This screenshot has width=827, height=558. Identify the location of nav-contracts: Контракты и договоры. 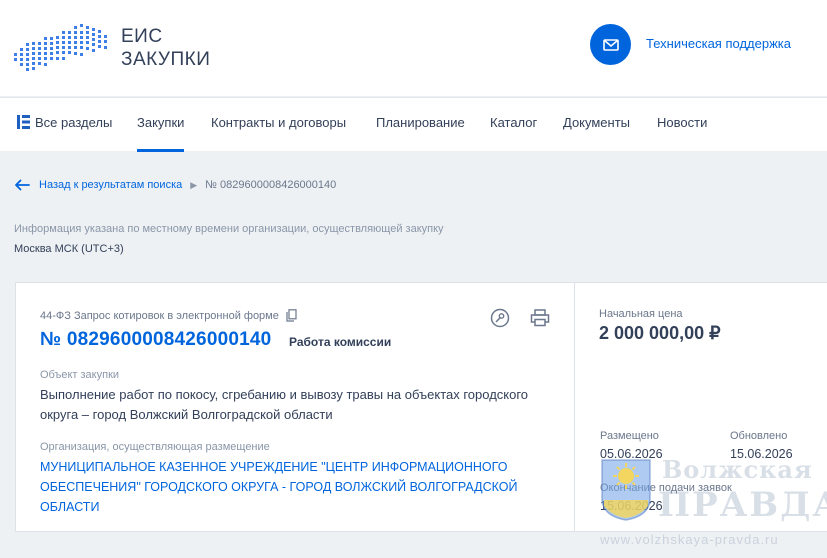
(278, 125).